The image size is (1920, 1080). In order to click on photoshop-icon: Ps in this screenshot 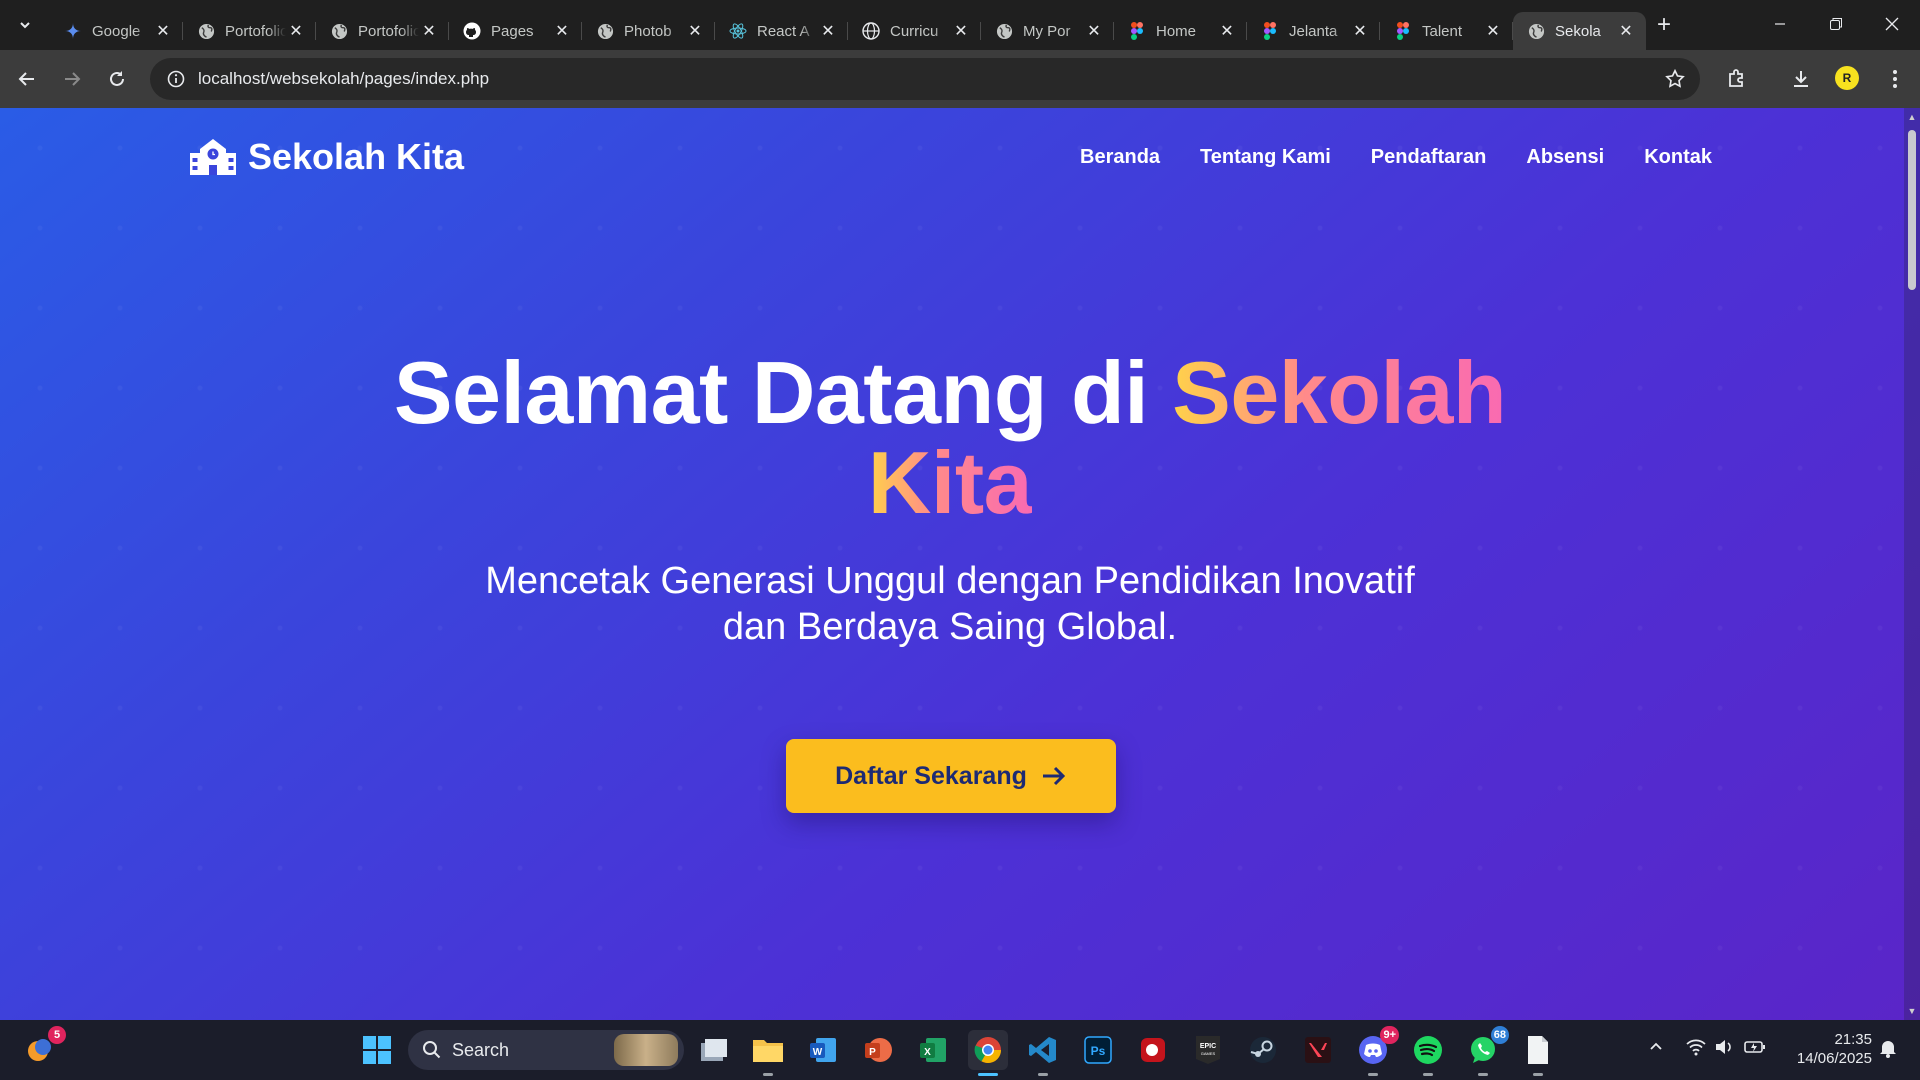, I will do `click(1098, 1050)`.